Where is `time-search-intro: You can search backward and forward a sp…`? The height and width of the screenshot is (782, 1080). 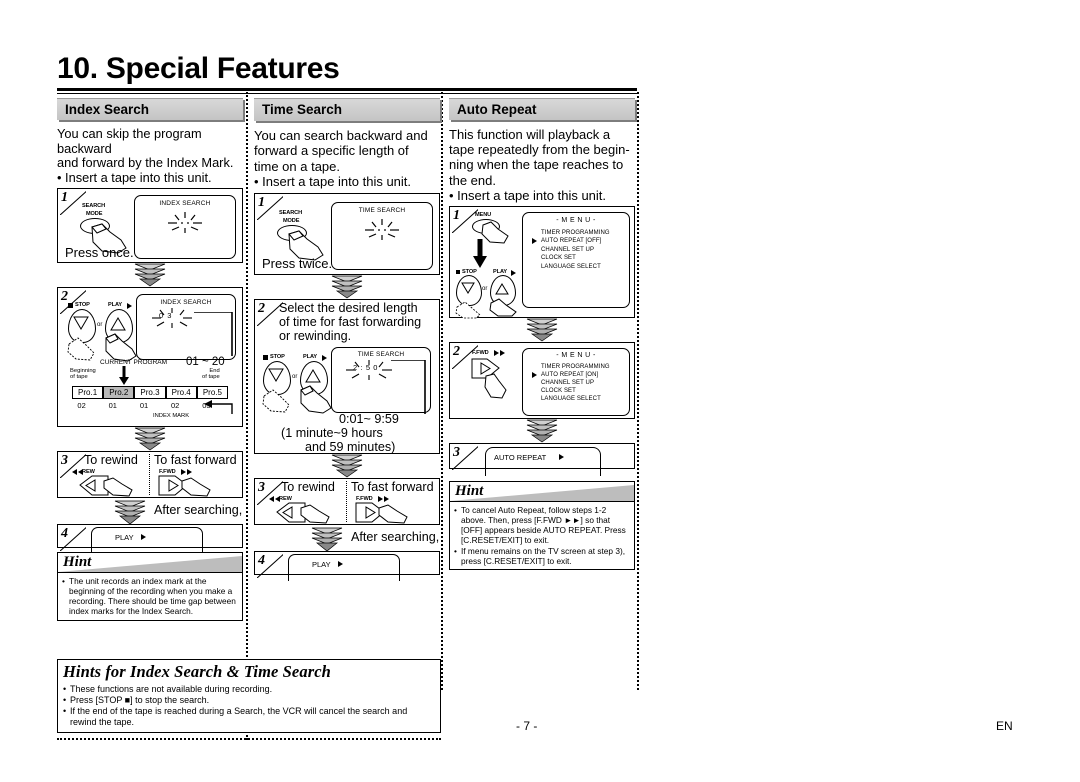 time-search-intro: You can search backward and forward a sp… is located at coordinates (347, 159).